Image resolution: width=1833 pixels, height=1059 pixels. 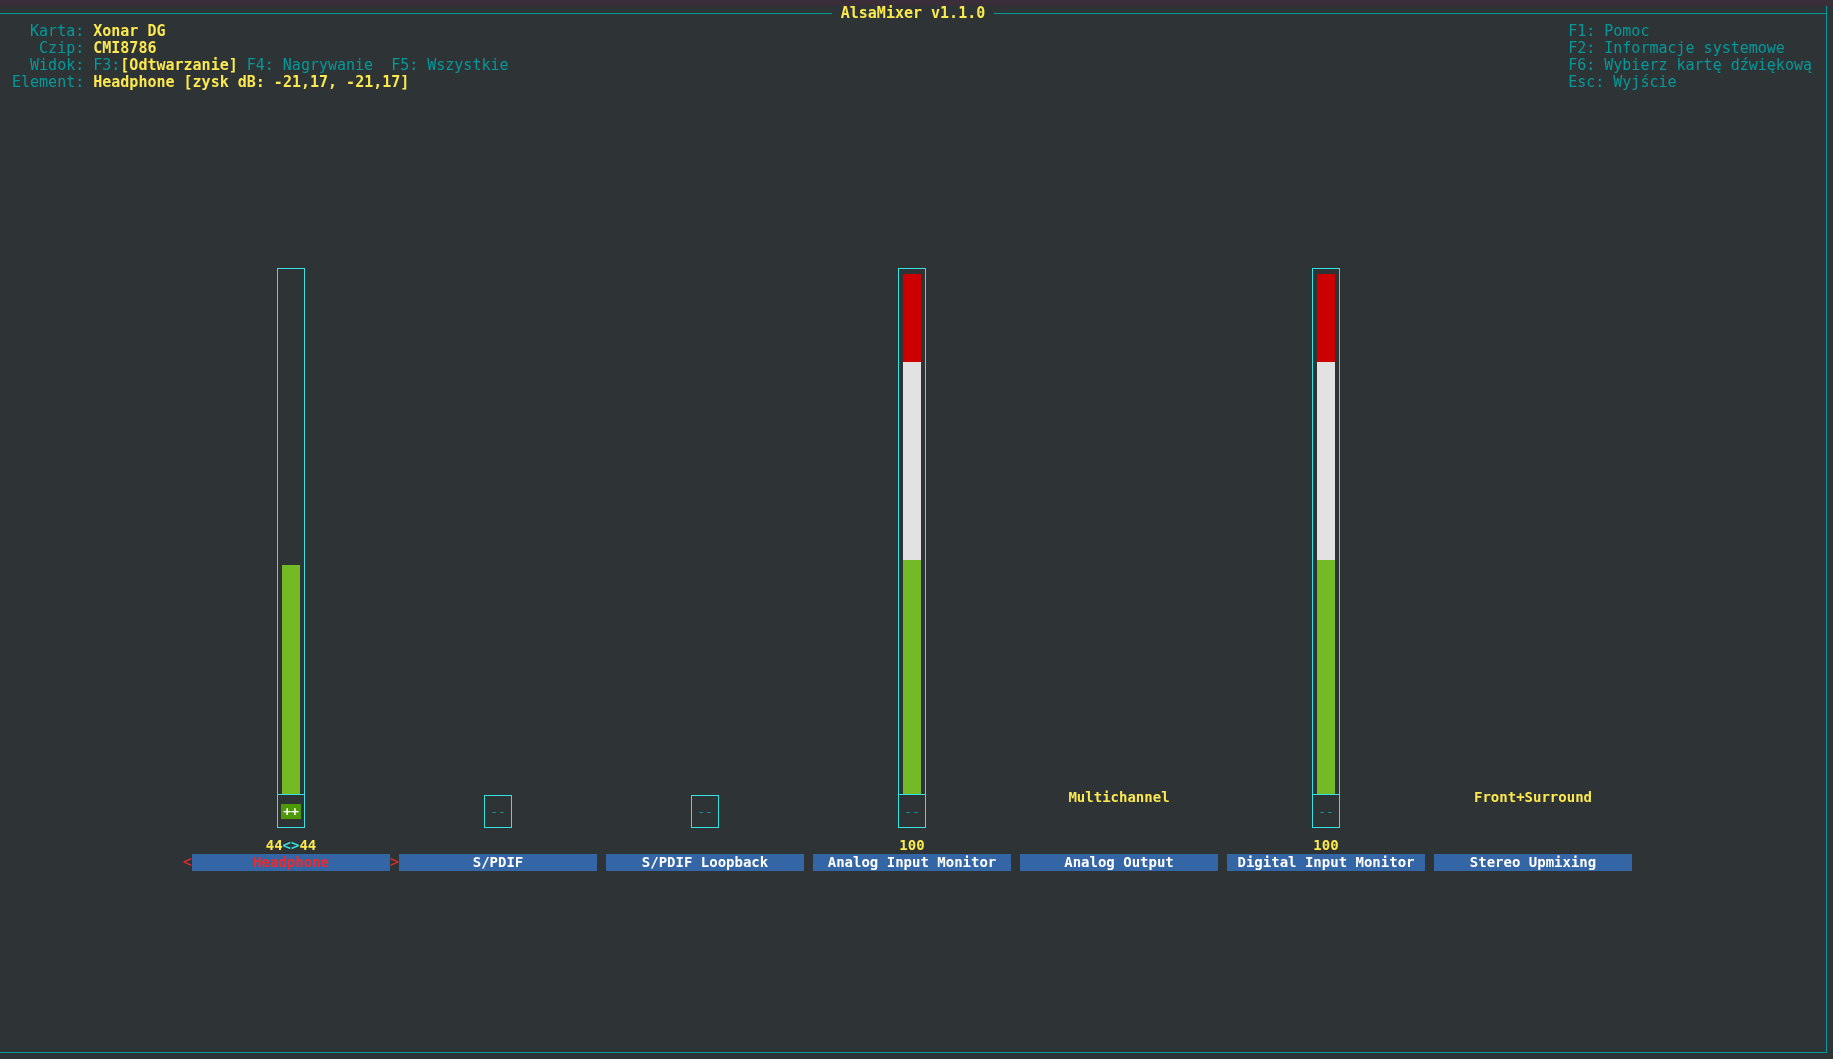 I want to click on field-label: Widok:, so click(x=57, y=65).